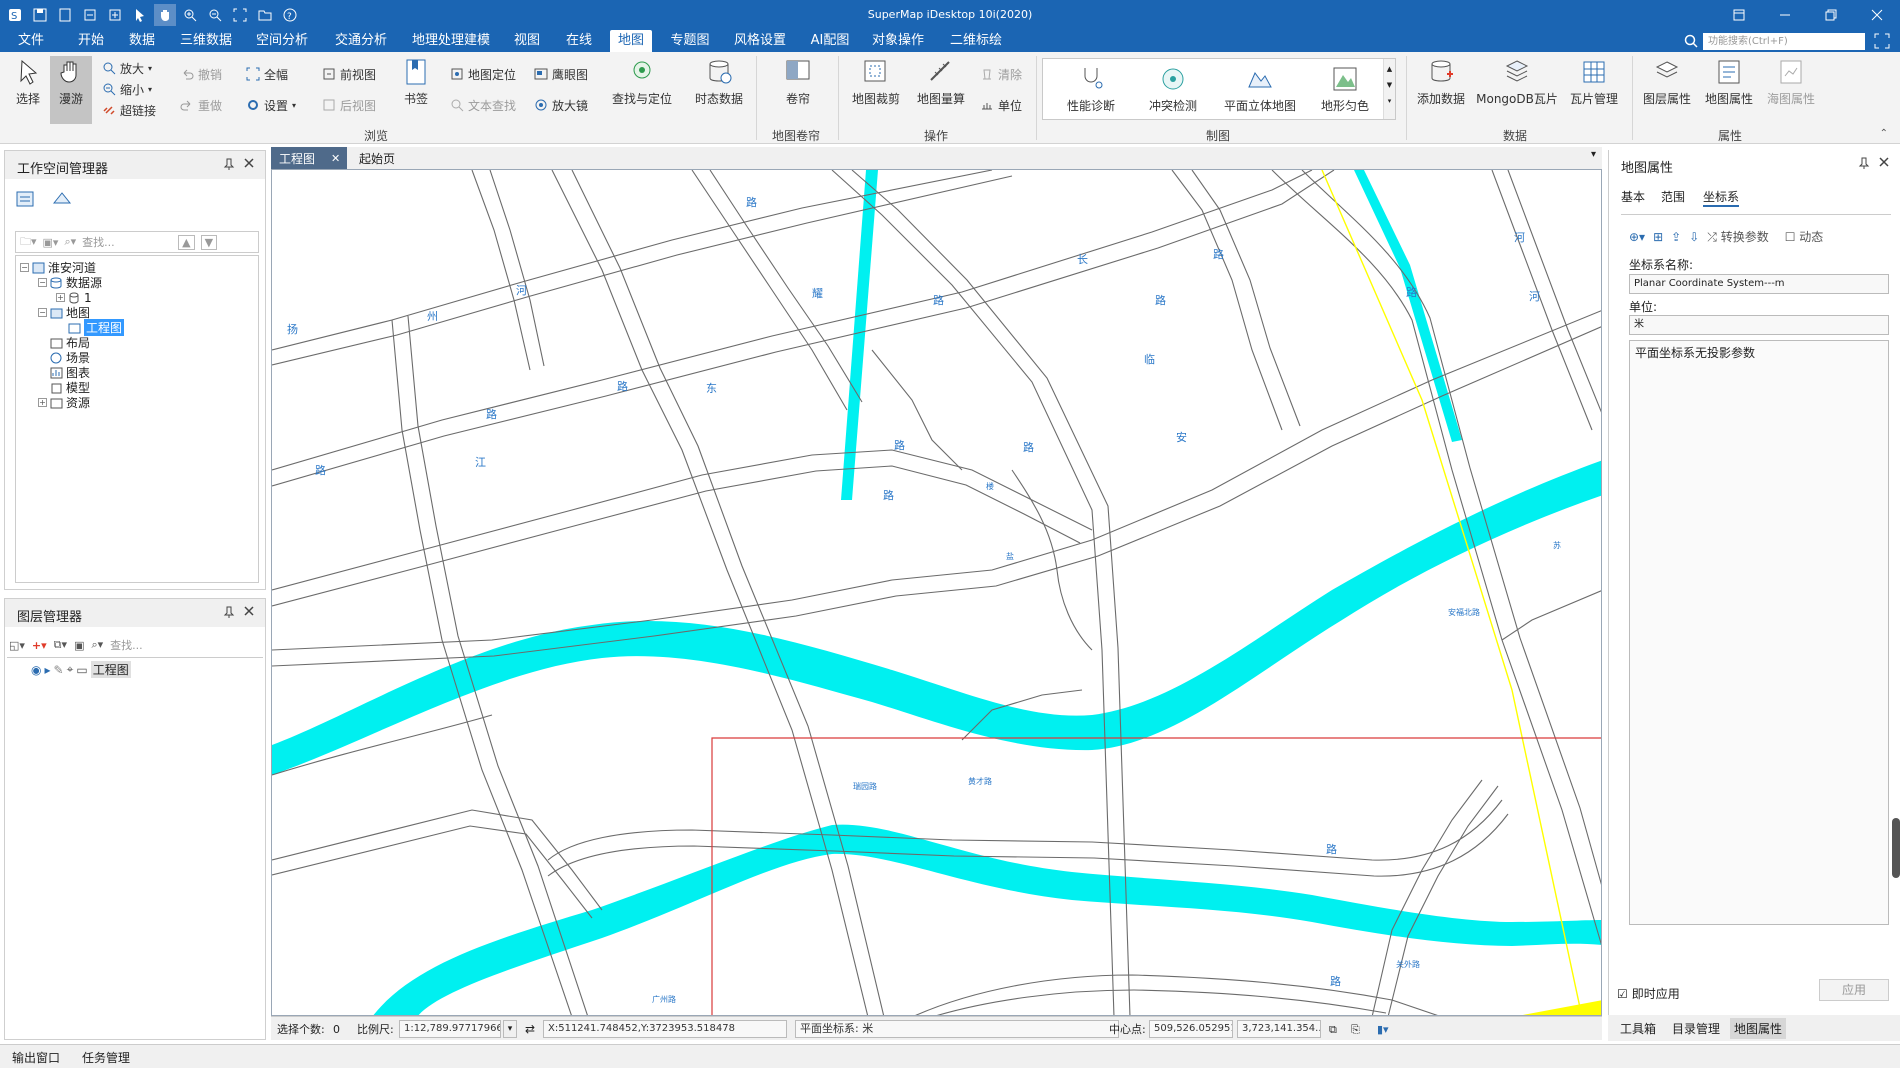 The image size is (1900, 1068). I want to click on copy-icon: ⧉, so click(1333, 1029).